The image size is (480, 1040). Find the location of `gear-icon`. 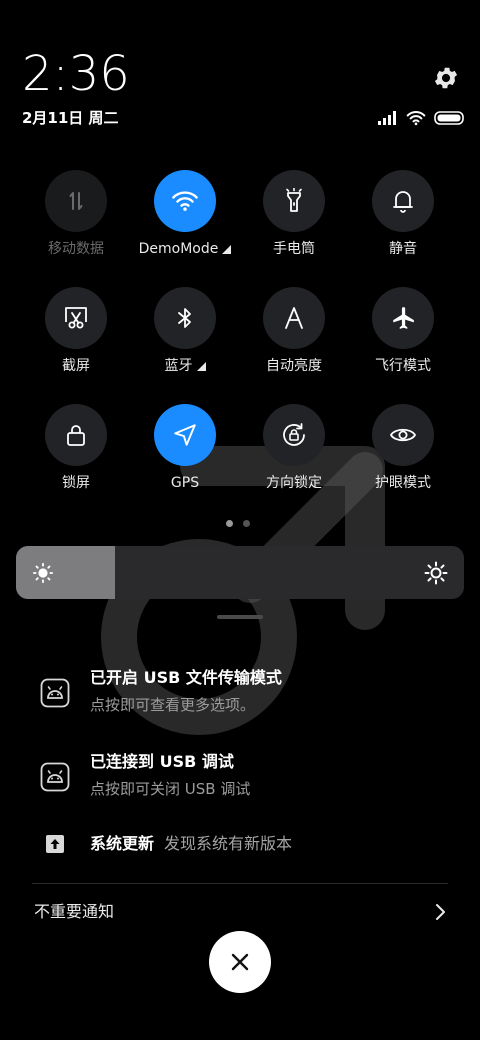

gear-icon is located at coordinates (446, 78).